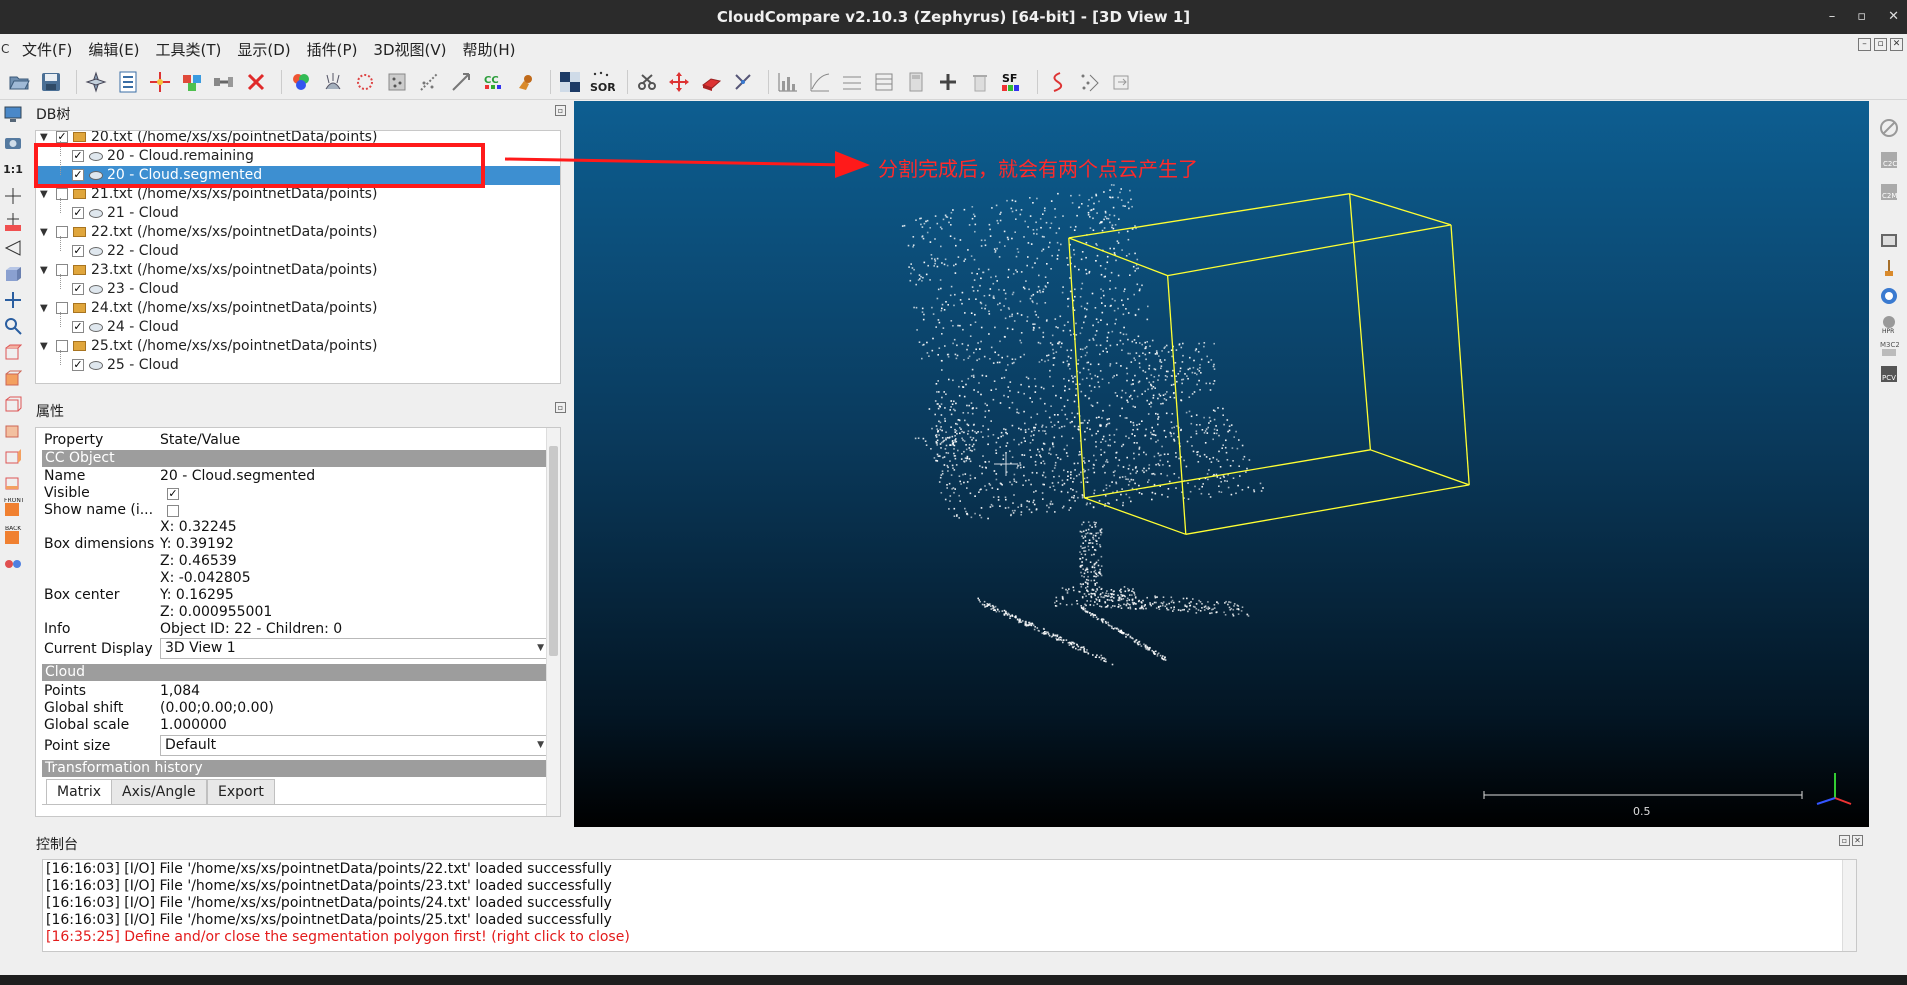 This screenshot has width=1907, height=985. Describe the element at coordinates (602, 82) in the screenshot. I see `sor-icon: SOR` at that location.